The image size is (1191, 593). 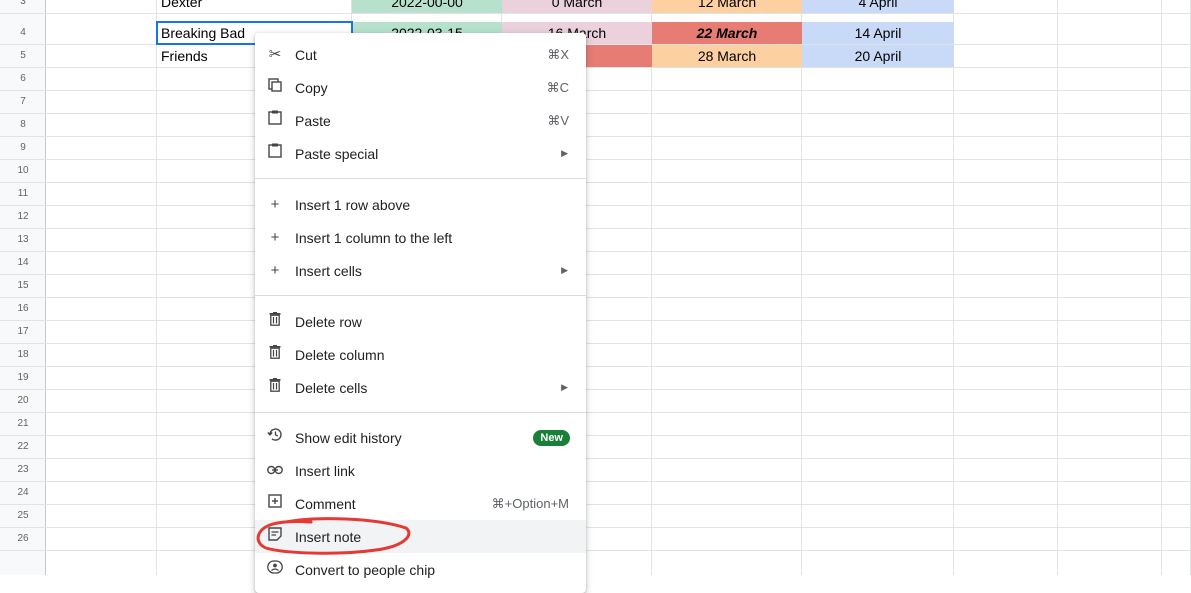 What do you see at coordinates (727, 6) in the screenshot?
I see `cell-d: 12 March` at bounding box center [727, 6].